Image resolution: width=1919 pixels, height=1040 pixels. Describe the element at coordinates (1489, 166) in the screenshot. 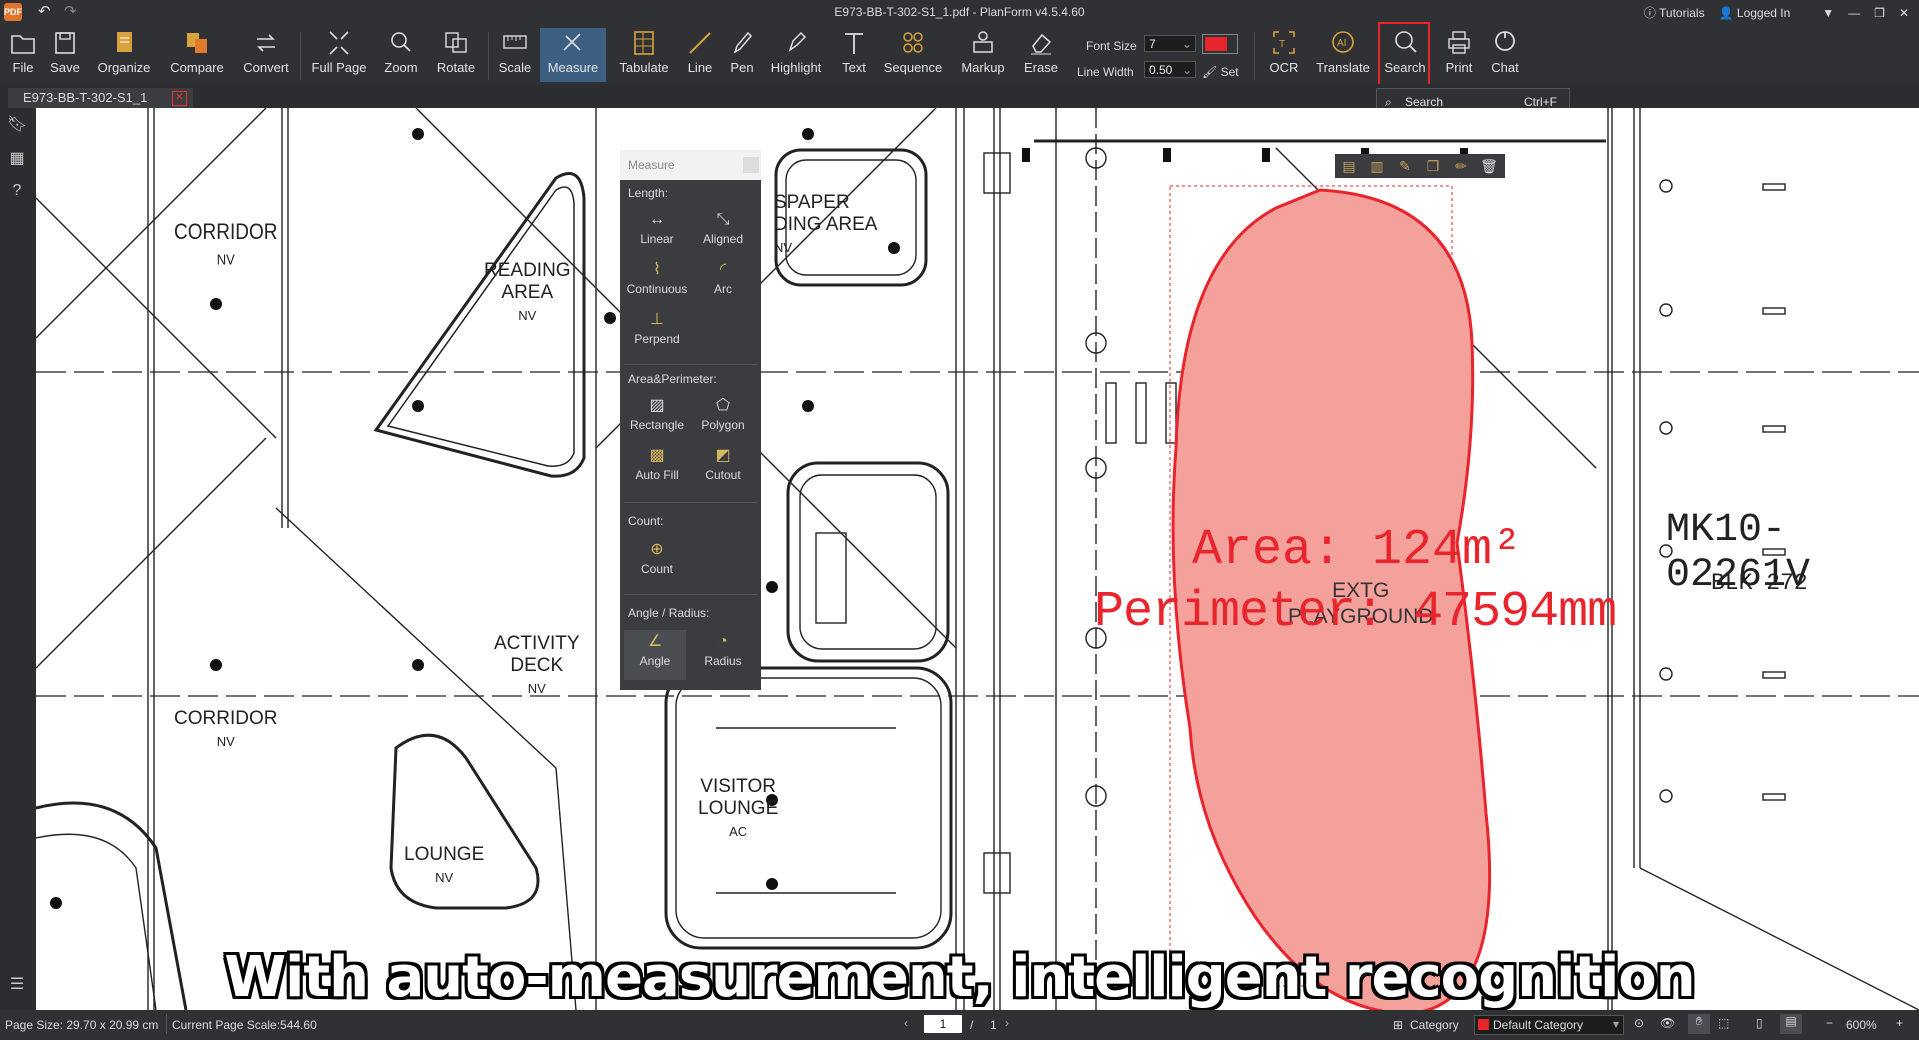

I see `trash-icon: 🗑︎` at that location.